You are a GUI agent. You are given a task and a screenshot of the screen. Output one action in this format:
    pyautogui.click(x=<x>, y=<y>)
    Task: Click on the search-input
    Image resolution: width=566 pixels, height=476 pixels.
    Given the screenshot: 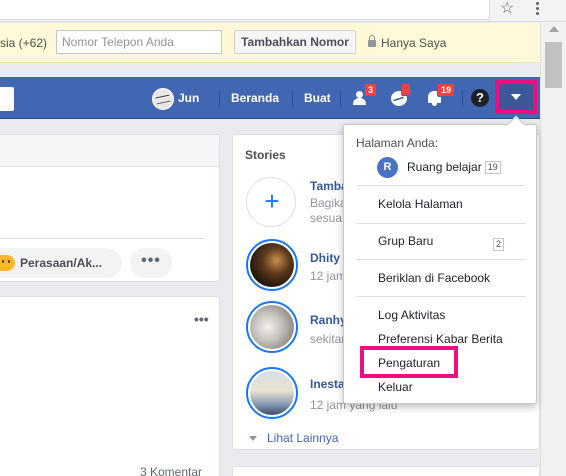 What is the action you would take?
    pyautogui.click(x=7, y=99)
    